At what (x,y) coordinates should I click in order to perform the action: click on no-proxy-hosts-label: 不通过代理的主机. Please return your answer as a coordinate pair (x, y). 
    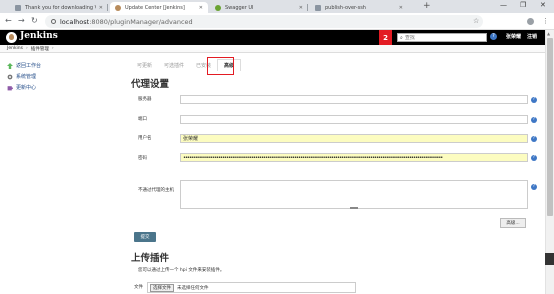
    Looking at the image, I should click on (156, 190).